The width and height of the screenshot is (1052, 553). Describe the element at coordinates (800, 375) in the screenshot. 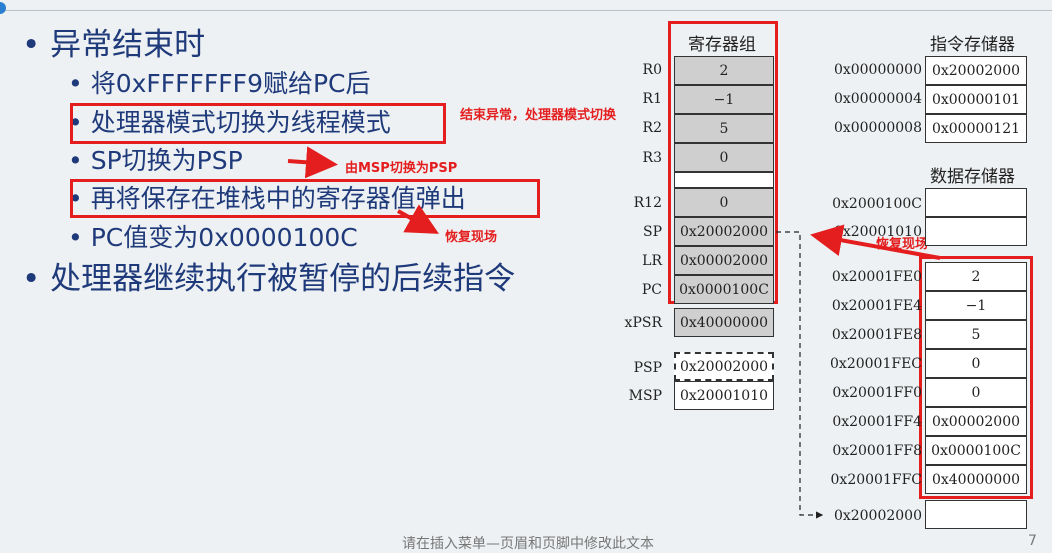

I see `sp-dashed-connector` at that location.